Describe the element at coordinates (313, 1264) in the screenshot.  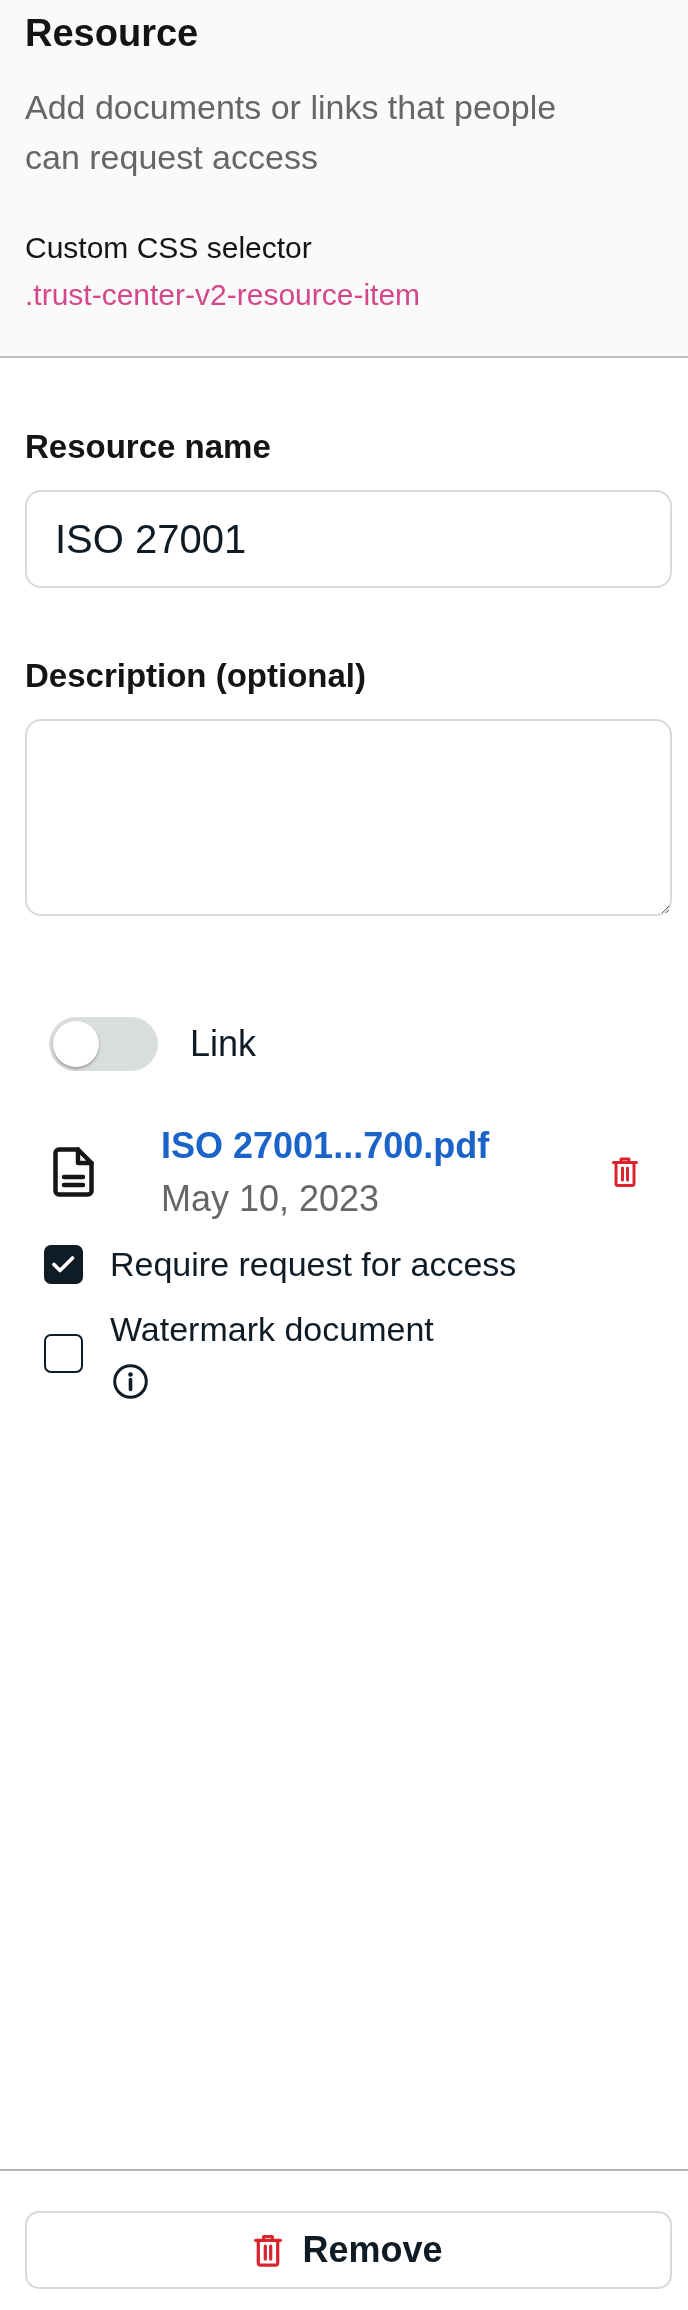
I see `checkbox-label: Require request for access` at that location.